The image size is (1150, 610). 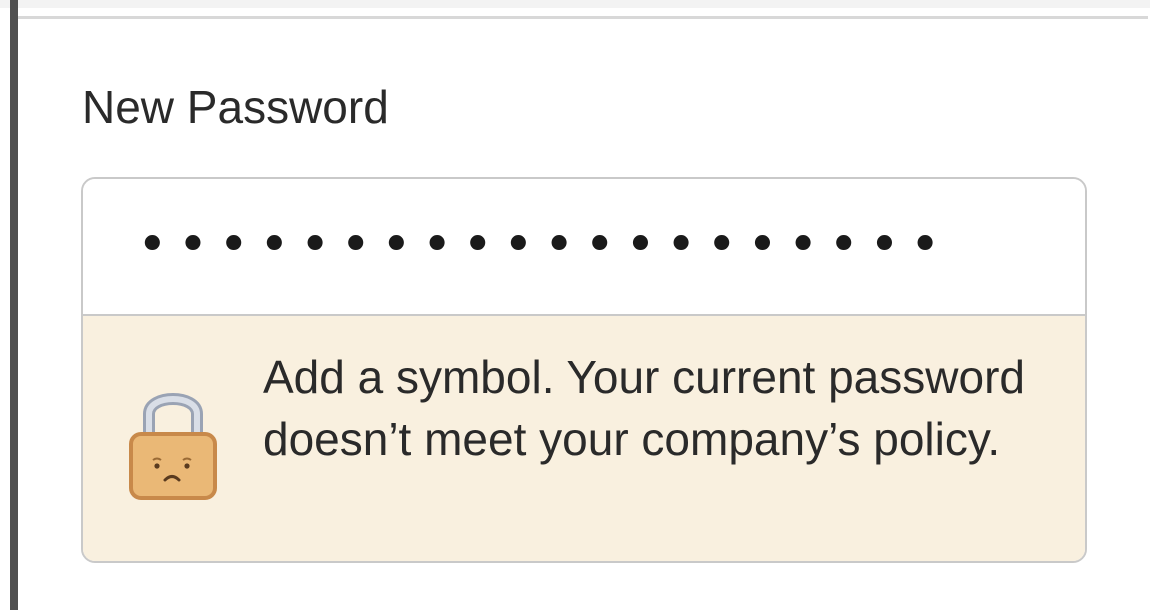 What do you see at coordinates (575, 4) in the screenshot?
I see `top-strip` at bounding box center [575, 4].